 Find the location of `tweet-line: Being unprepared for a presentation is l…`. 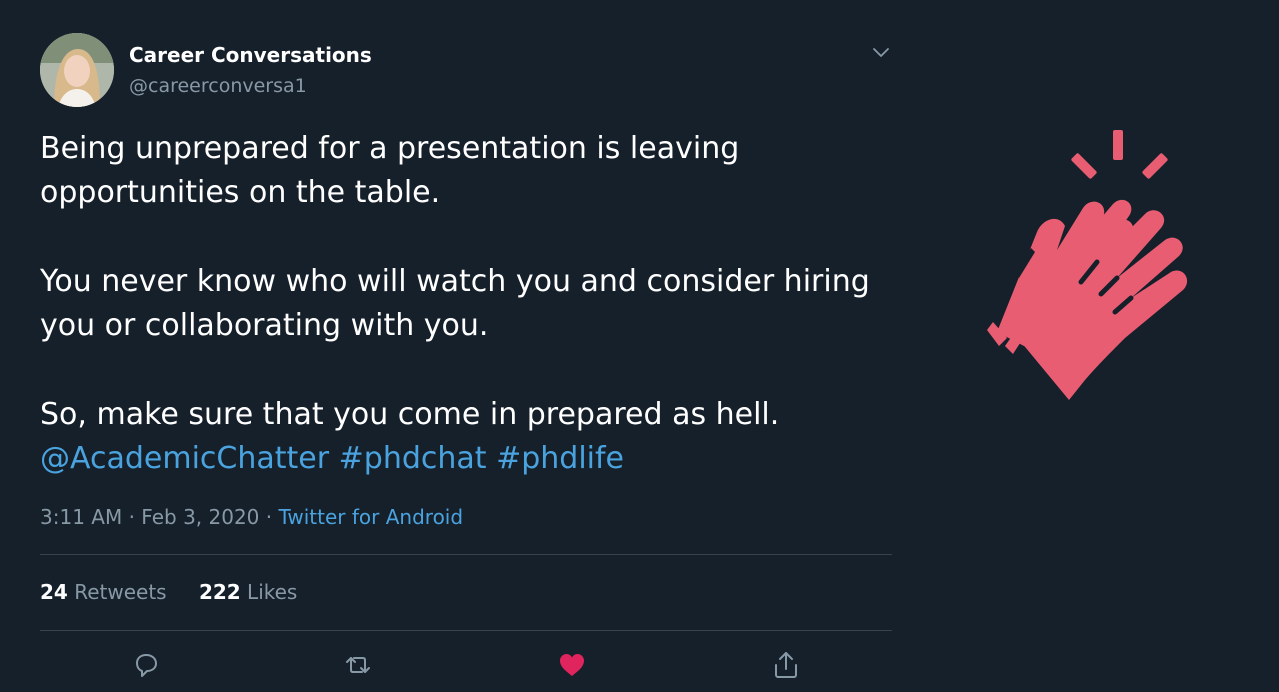

tweet-line: Being unprepared for a presentation is l… is located at coordinates (390, 148).